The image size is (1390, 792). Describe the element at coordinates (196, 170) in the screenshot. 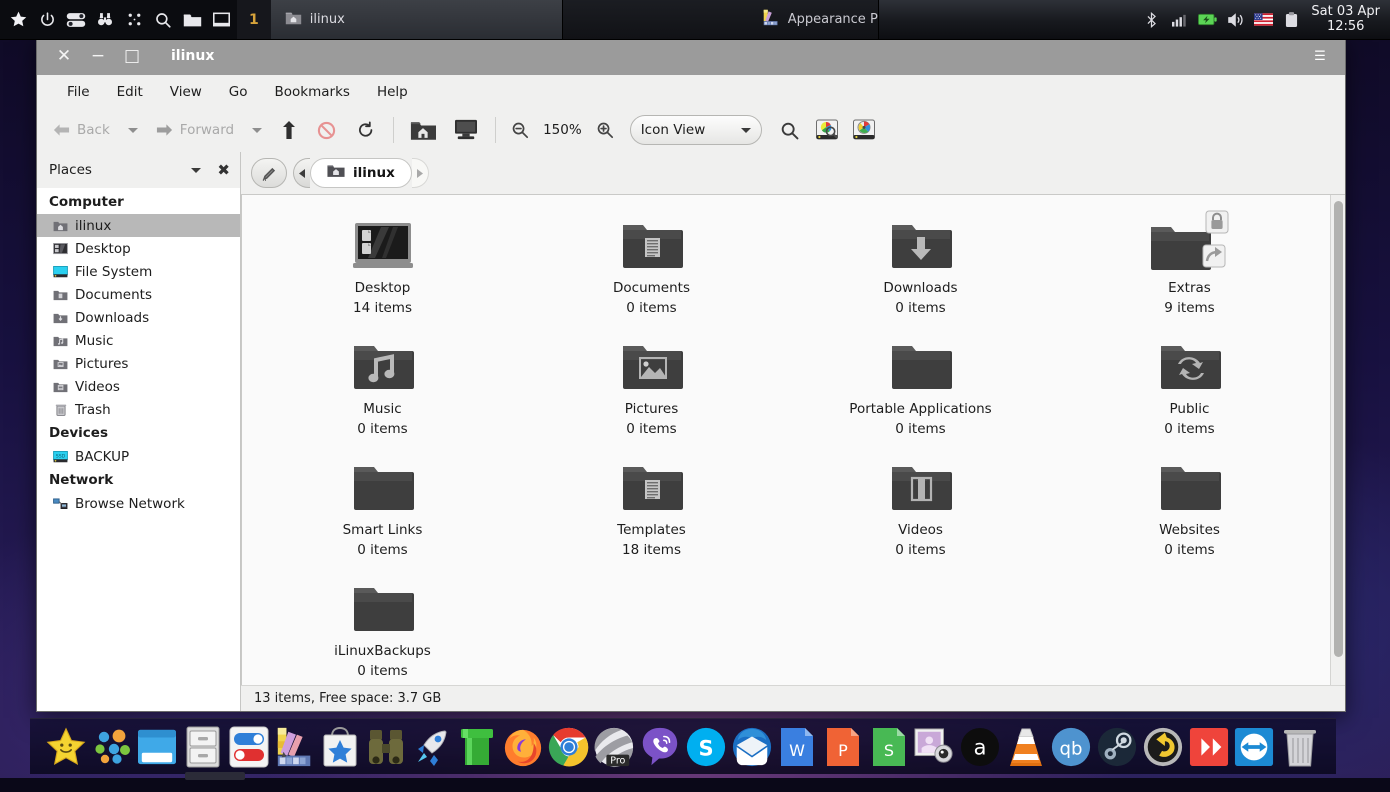

I see `chevron-down-icon` at that location.